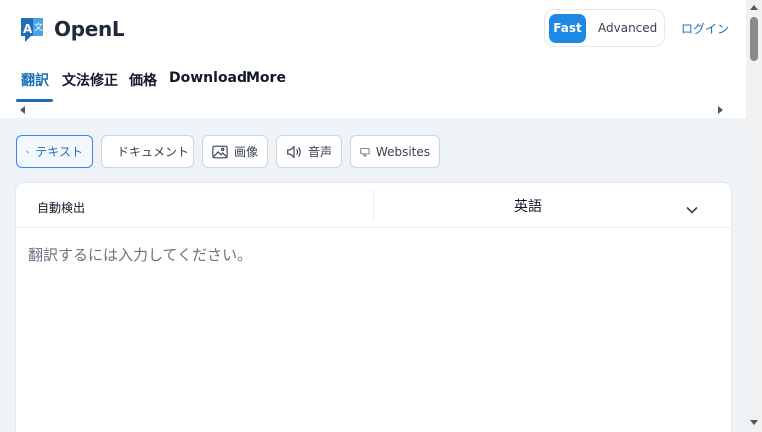  What do you see at coordinates (567, 28) in the screenshot?
I see `mode-fast-button: Fast` at bounding box center [567, 28].